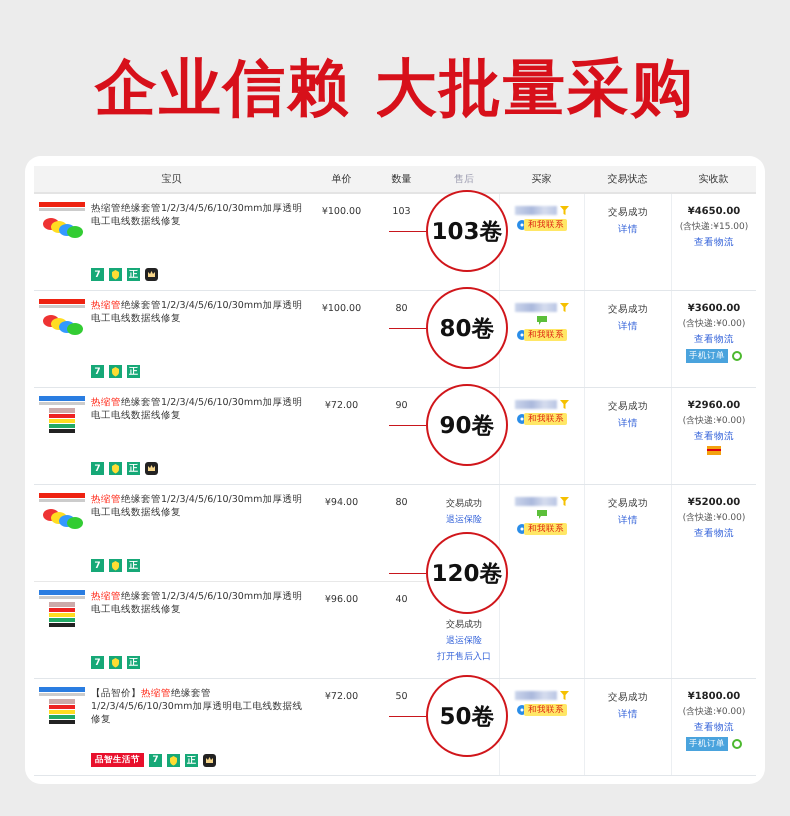  I want to click on order-total: ¥3600.00, so click(714, 308).